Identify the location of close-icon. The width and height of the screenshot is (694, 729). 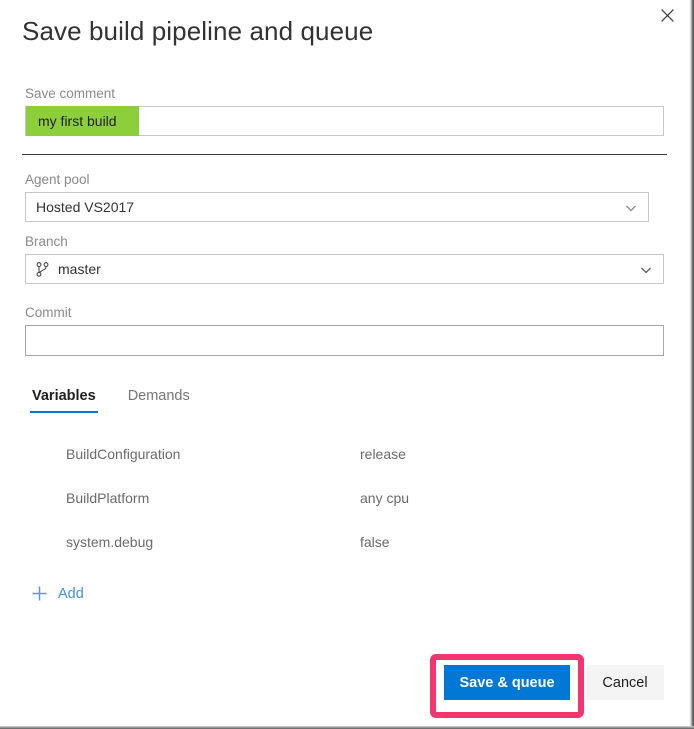
(667, 15).